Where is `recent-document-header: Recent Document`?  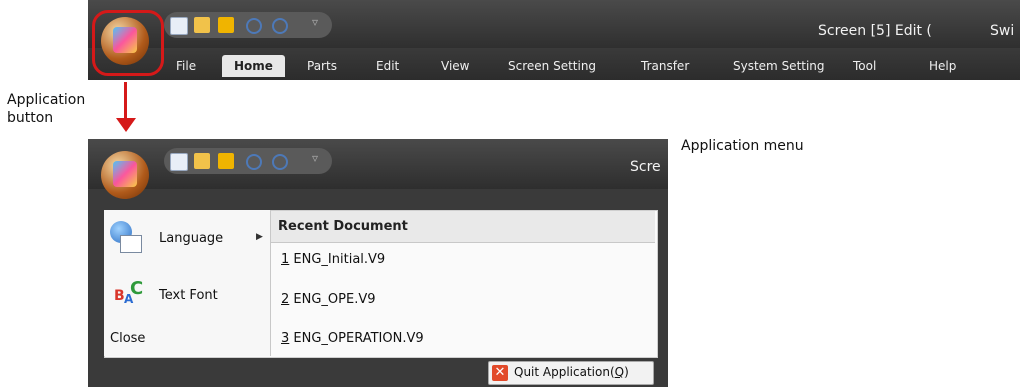 recent-document-header: Recent Document is located at coordinates (343, 226).